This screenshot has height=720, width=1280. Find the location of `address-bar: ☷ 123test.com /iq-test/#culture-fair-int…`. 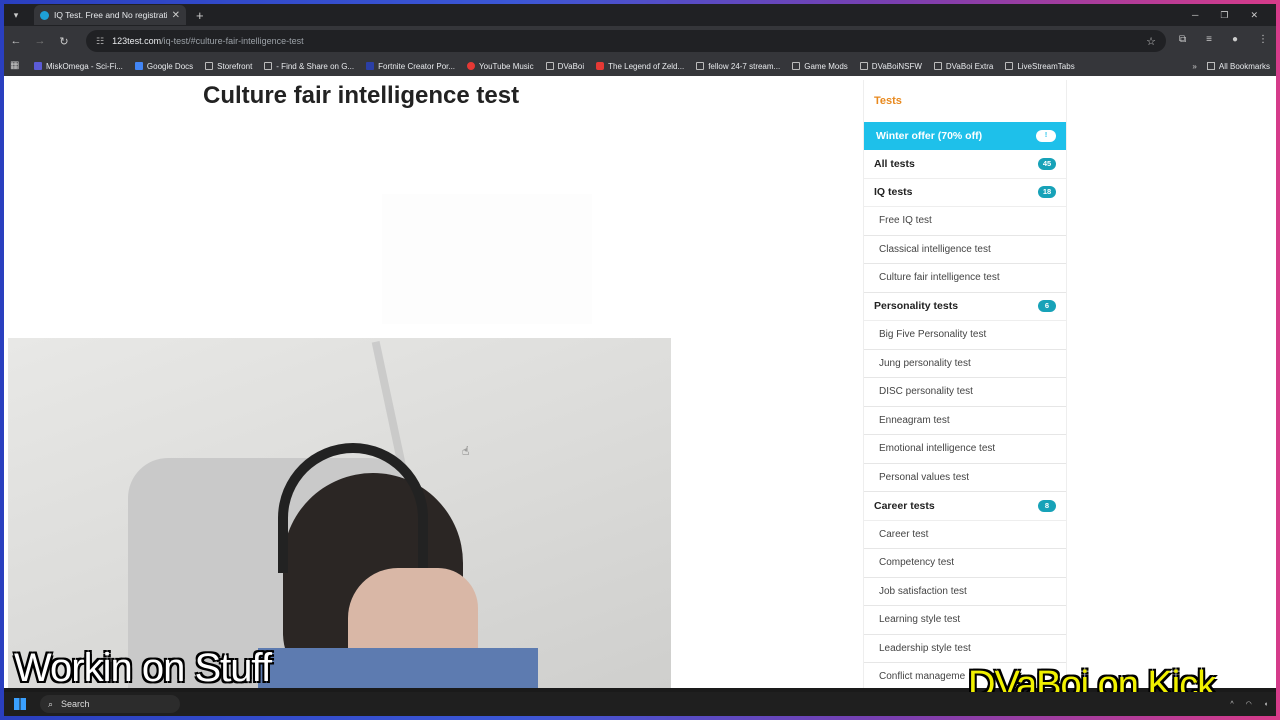

address-bar: ☷ 123test.com /iq-test/#culture-fair-int… is located at coordinates (626, 41).